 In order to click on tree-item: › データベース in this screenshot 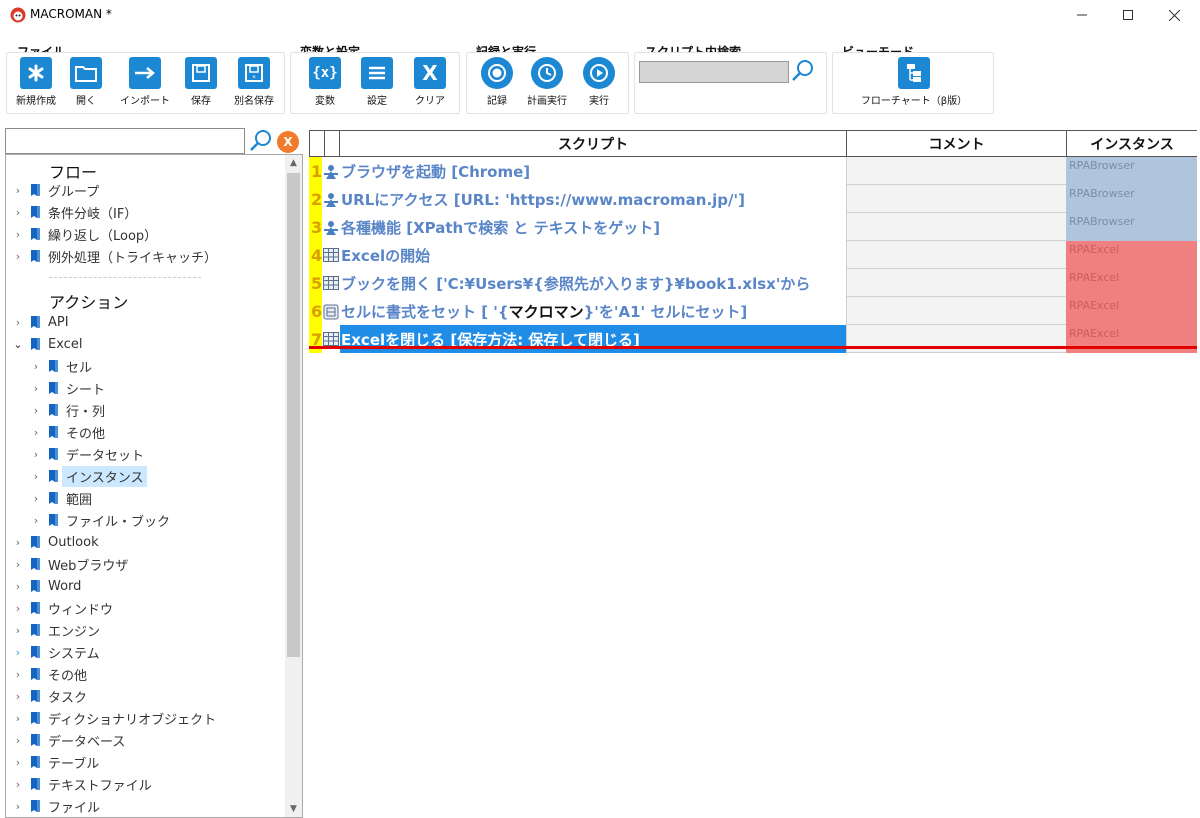, I will do `click(68, 740)`.